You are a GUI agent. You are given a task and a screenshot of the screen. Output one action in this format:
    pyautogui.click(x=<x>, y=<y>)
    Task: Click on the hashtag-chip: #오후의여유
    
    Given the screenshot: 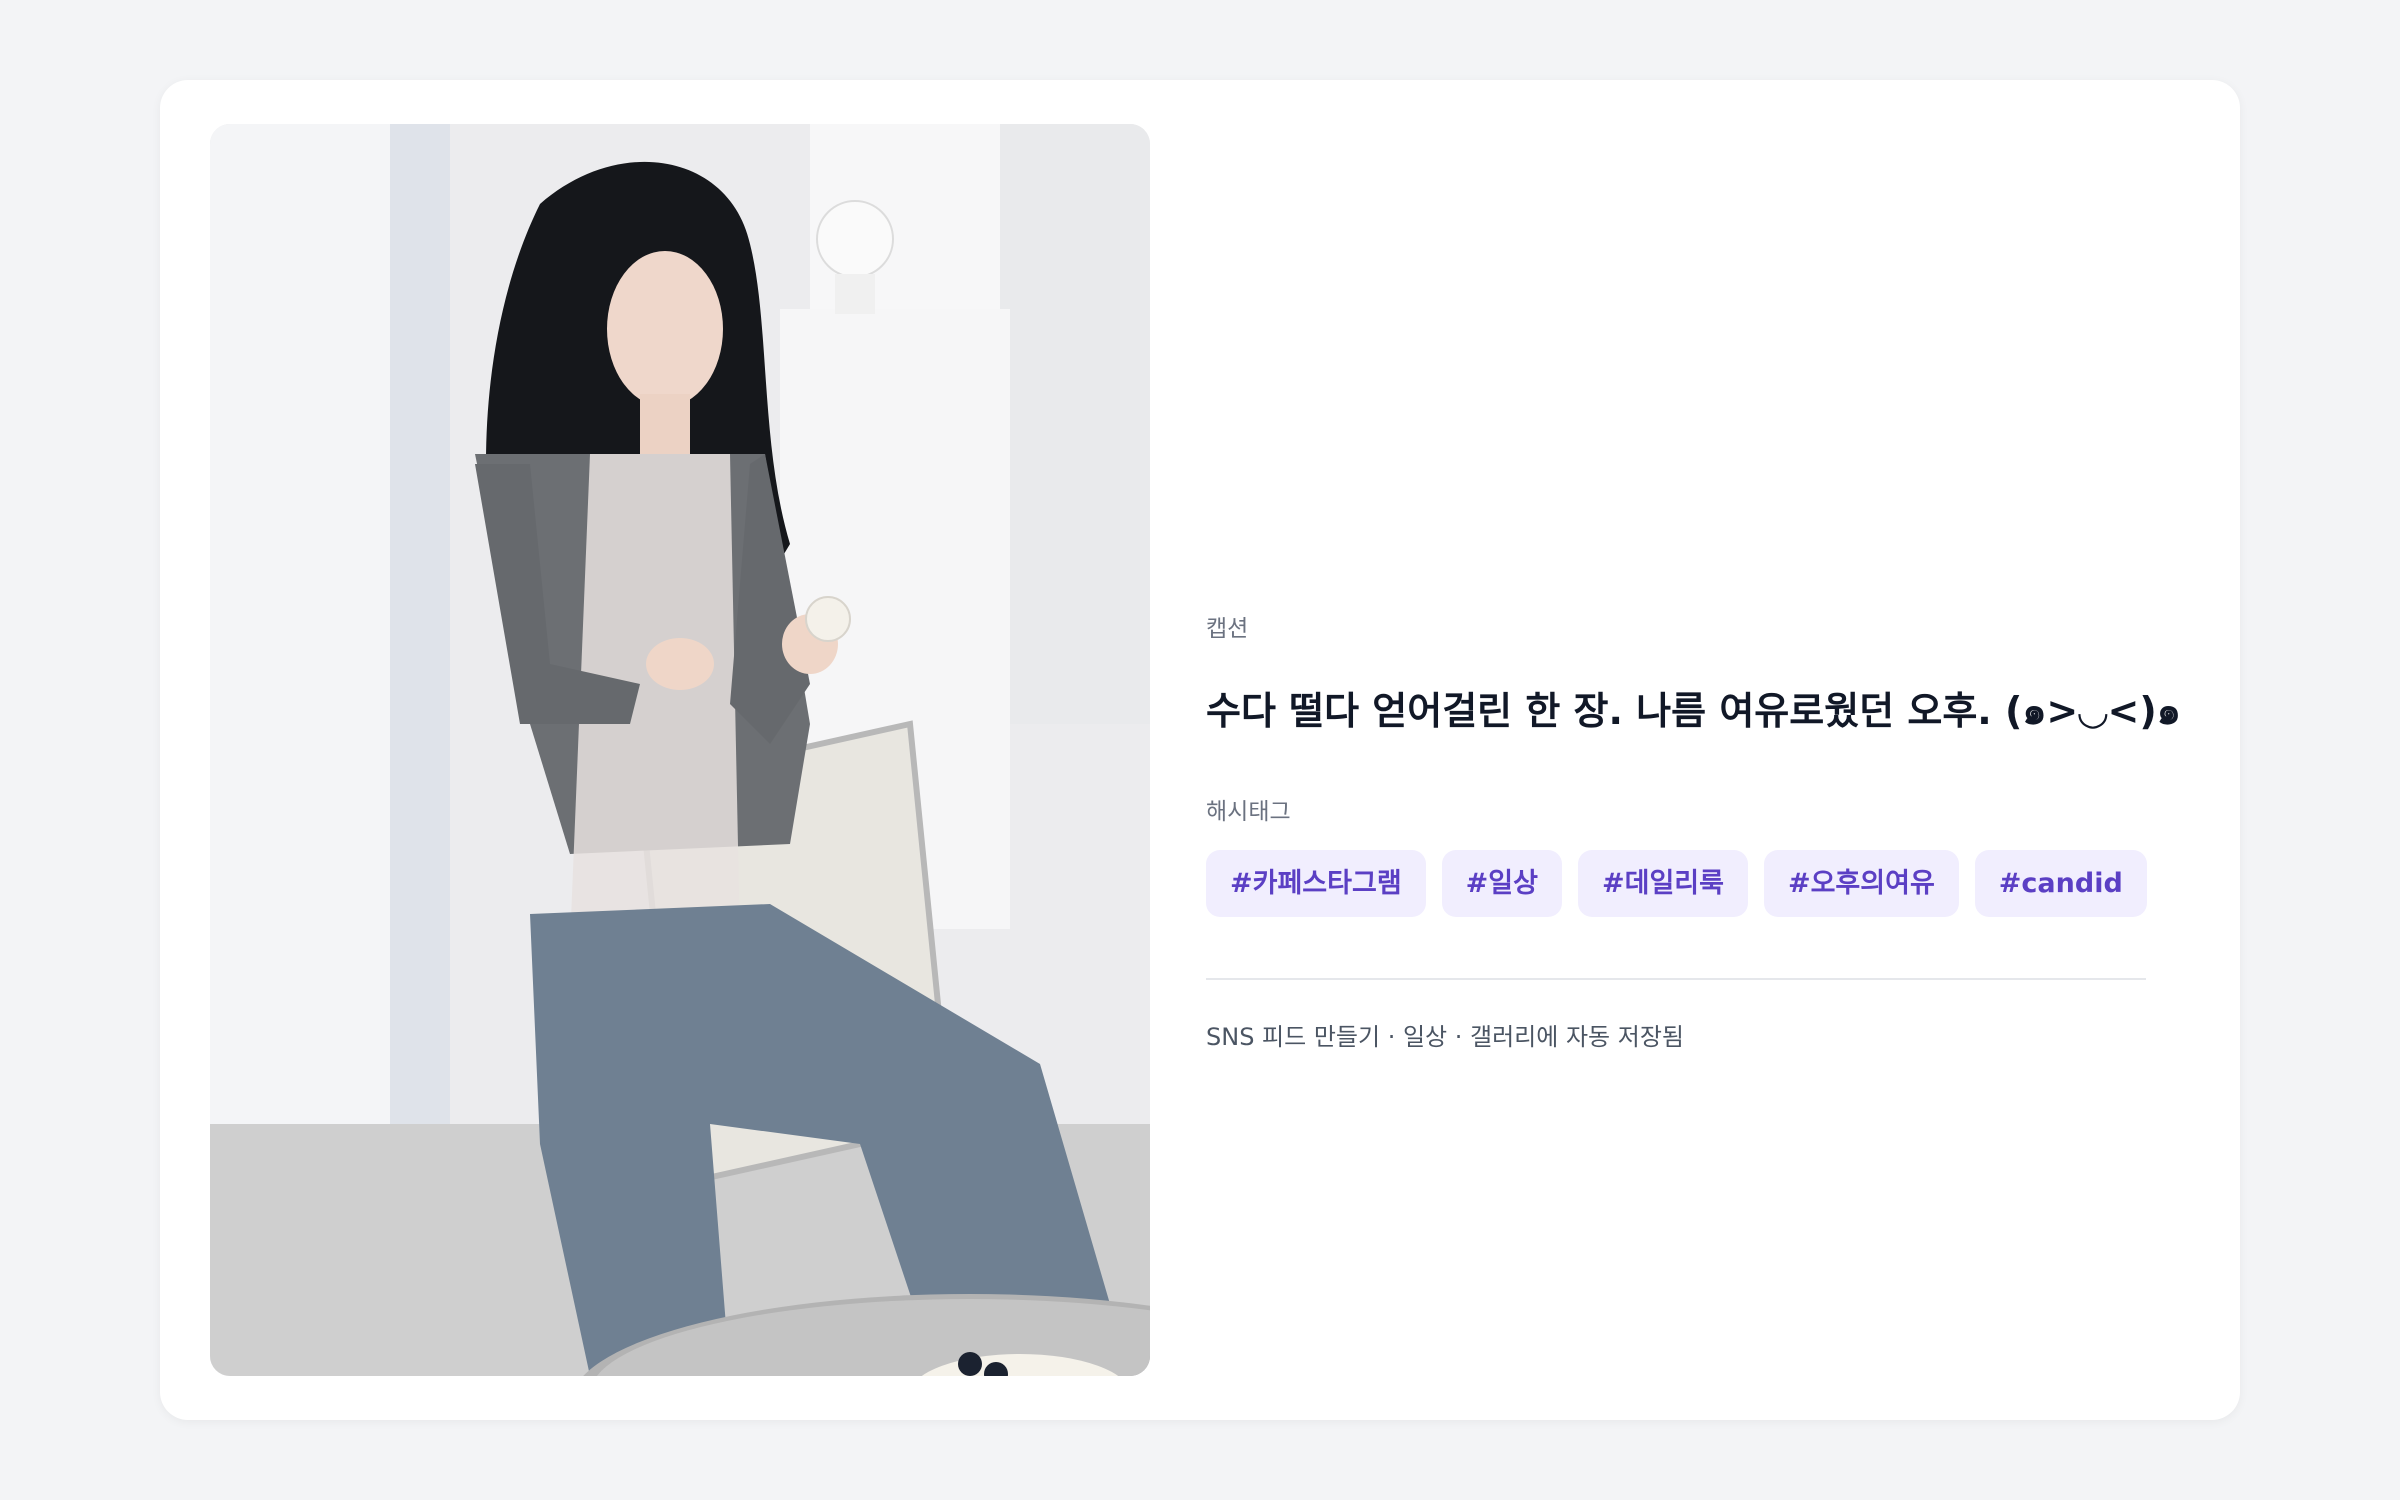 What is the action you would take?
    pyautogui.click(x=1861, y=883)
    